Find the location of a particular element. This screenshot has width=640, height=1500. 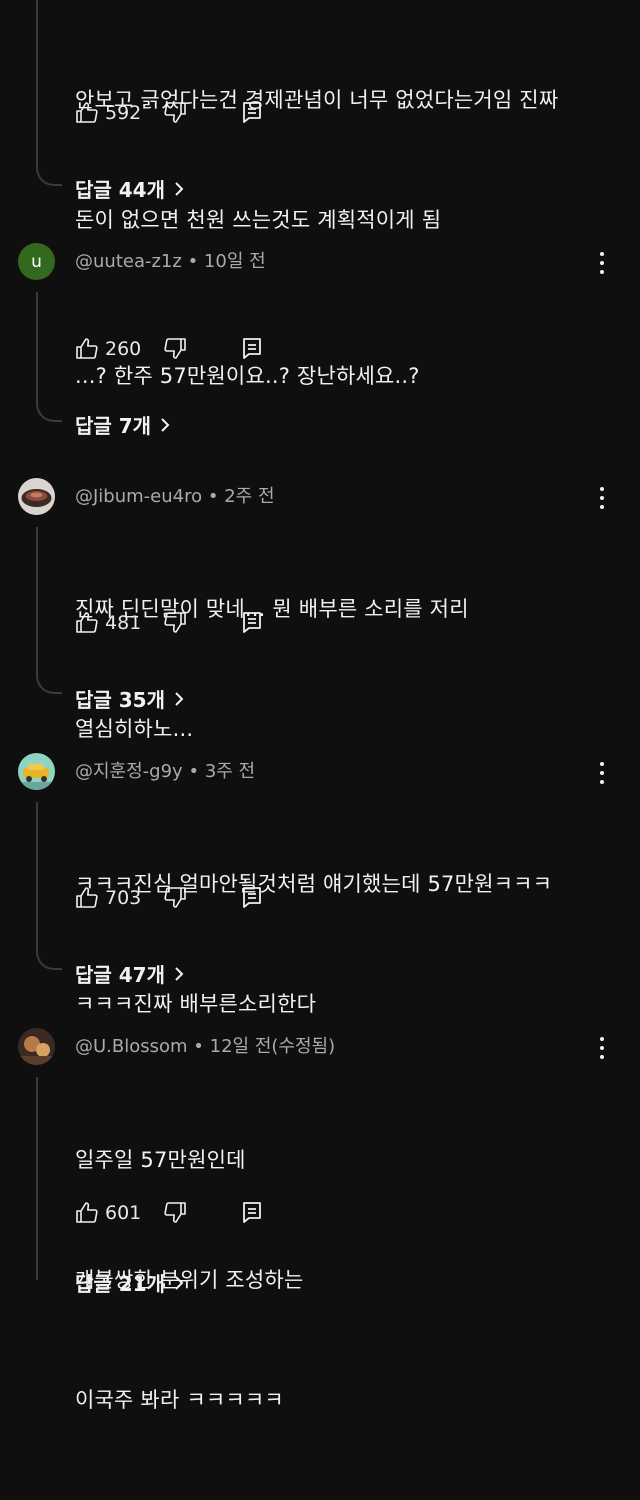

like-button: 703 is located at coordinates (108, 898).